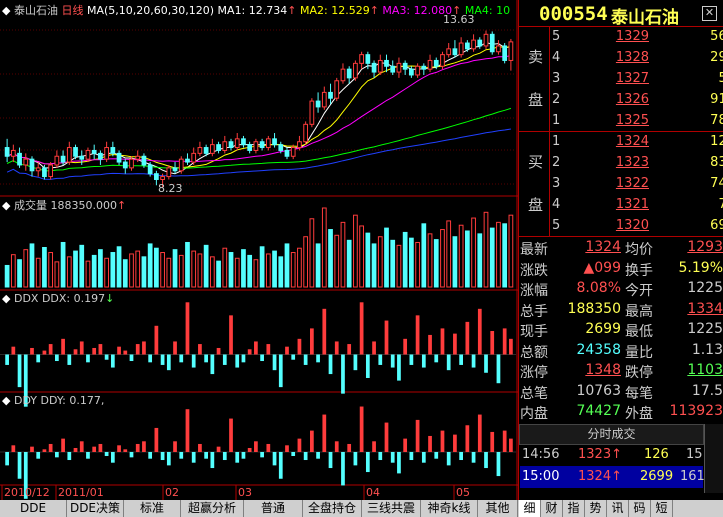  I want to click on tab-magic-k: 神奇k线, so click(449, 508).